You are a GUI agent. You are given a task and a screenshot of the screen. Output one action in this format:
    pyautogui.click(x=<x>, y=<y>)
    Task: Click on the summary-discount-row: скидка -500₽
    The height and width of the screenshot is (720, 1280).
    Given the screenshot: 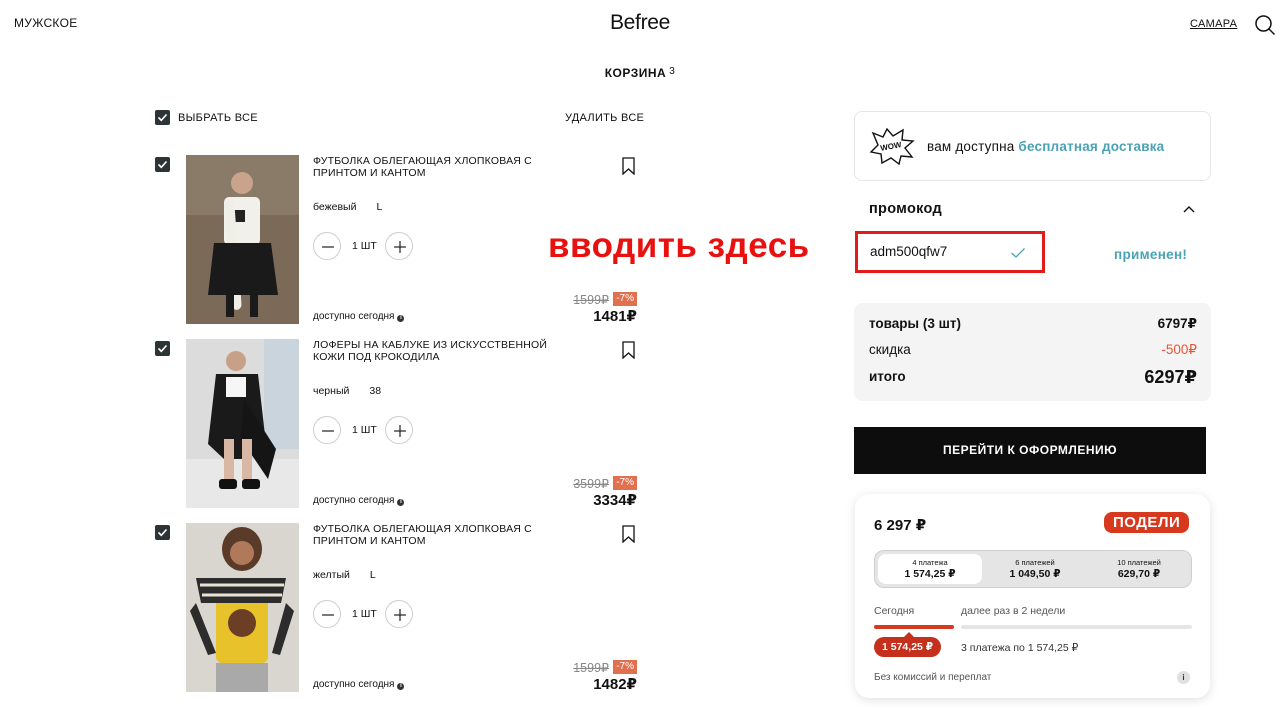 What is the action you would take?
    pyautogui.click(x=1033, y=349)
    